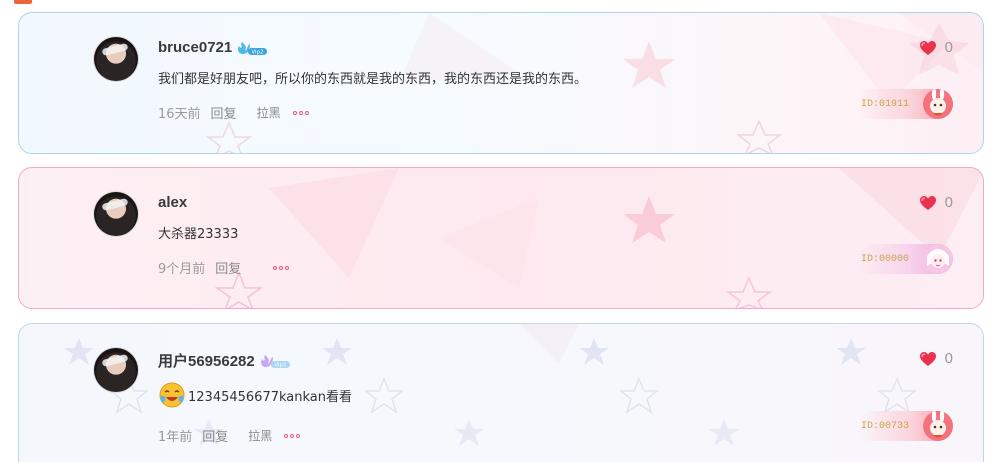  What do you see at coordinates (172, 395) in the screenshot?
I see `crying-laughing-emoji` at bounding box center [172, 395].